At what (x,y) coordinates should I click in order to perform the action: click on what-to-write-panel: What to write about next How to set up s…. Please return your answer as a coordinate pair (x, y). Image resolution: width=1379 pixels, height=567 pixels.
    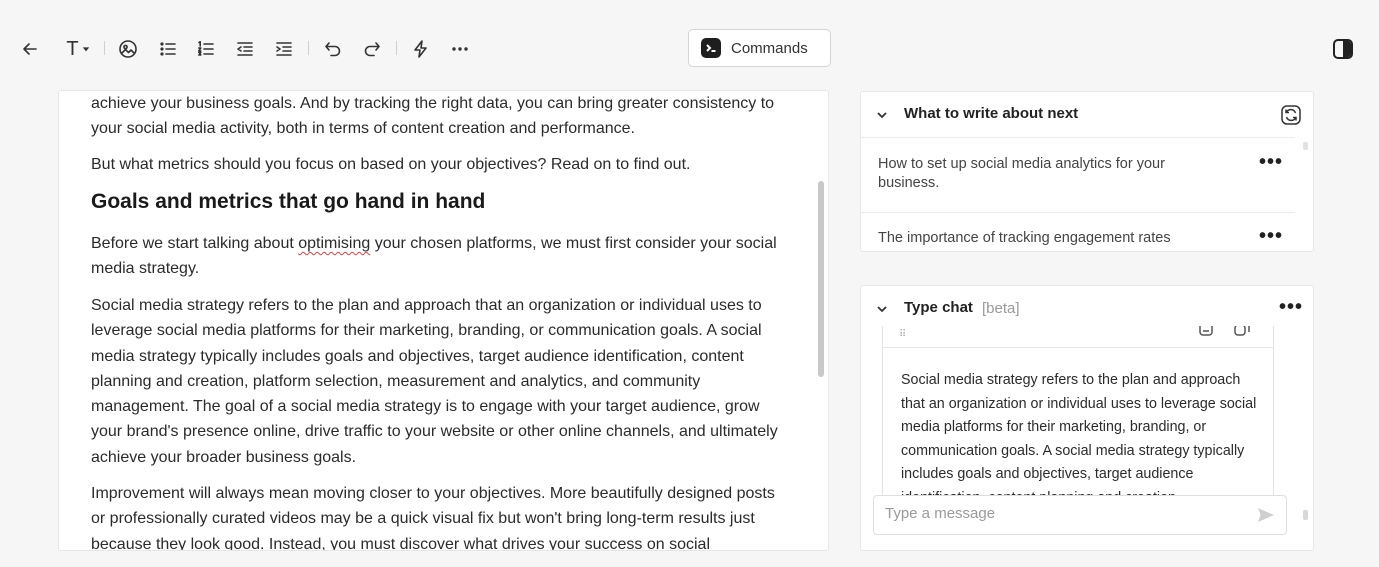
    Looking at the image, I should click on (1087, 171).